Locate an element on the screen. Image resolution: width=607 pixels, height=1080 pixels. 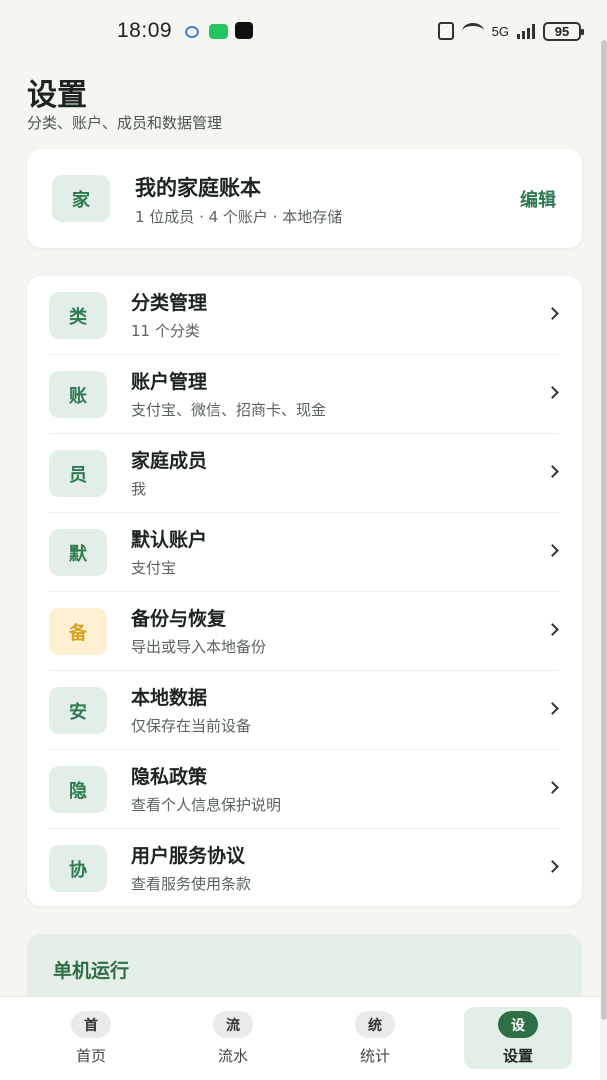
nfc-icon is located at coordinates (445, 31).